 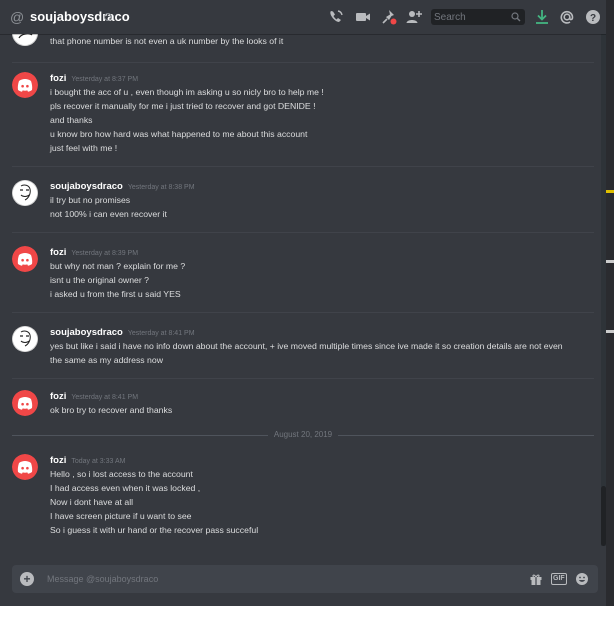 I want to click on mentions-icon, so click(x=567, y=17).